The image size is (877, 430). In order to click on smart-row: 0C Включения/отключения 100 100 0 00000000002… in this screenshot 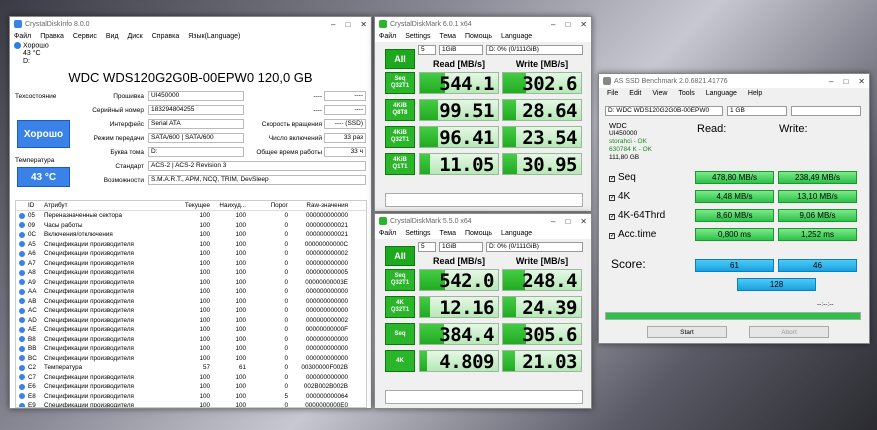, I will do `click(191, 235)`.